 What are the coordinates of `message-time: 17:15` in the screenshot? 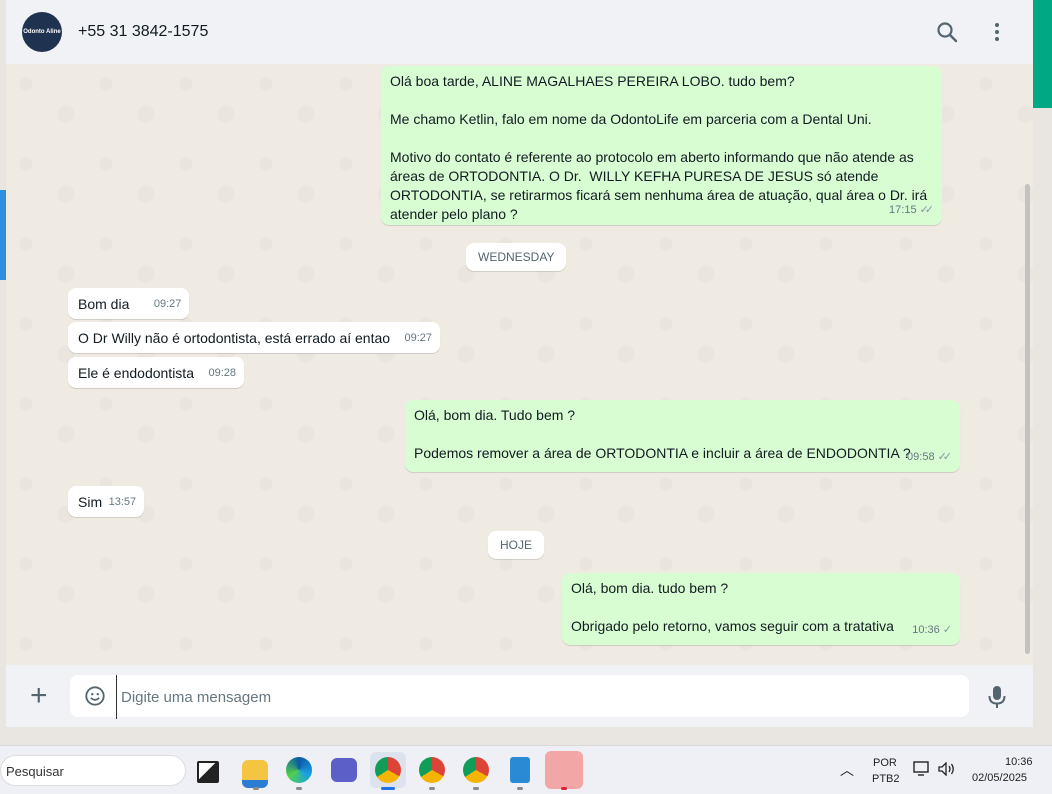 It's located at (903, 210).